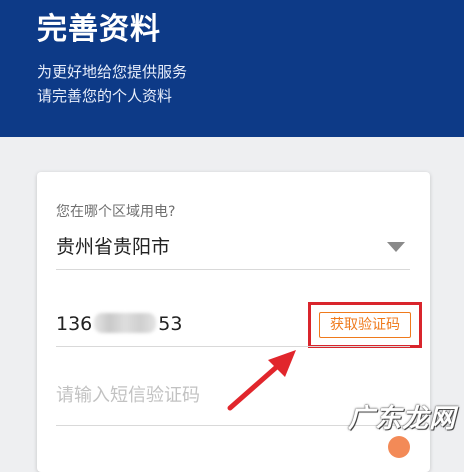 Image resolution: width=464 pixels, height=472 pixels. I want to click on region-question-label: 您在哪个区域用电?, so click(116, 212).